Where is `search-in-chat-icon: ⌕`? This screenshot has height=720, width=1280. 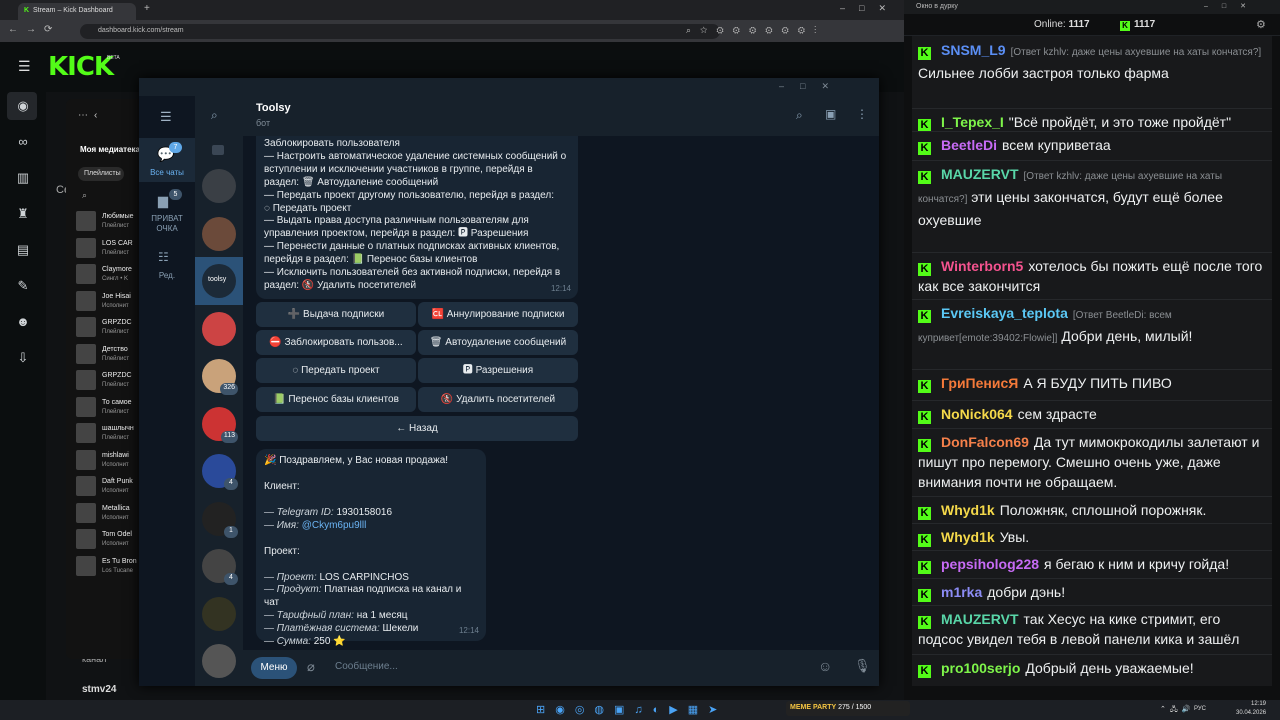
search-in-chat-icon: ⌕ is located at coordinates (799, 115).